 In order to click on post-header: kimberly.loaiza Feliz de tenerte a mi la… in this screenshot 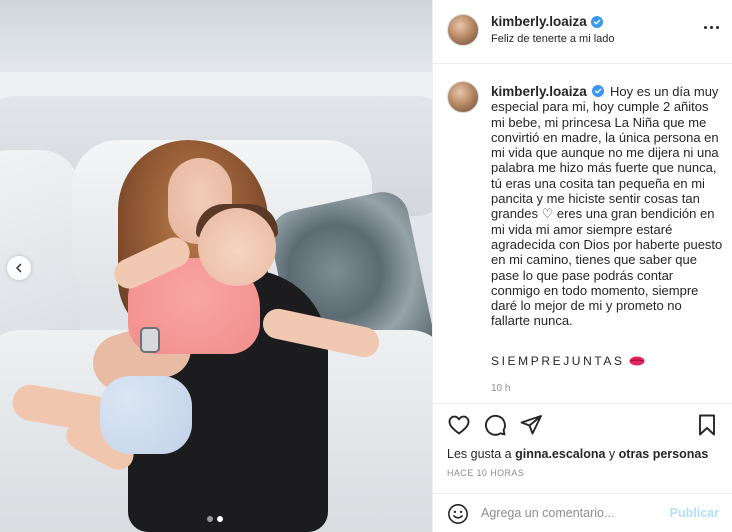, I will do `click(582, 32)`.